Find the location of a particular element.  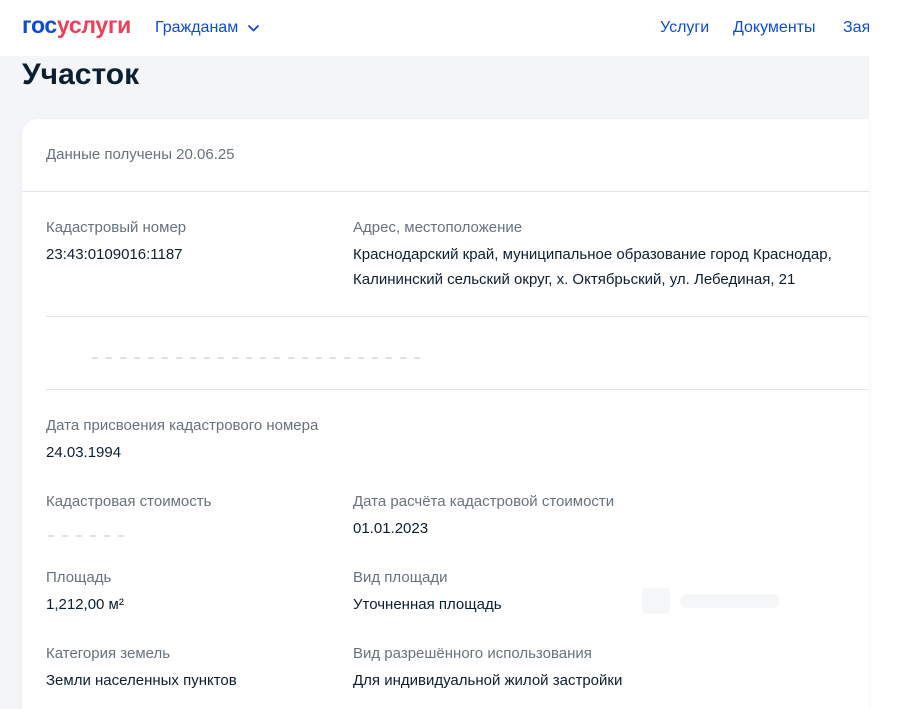

assign-date-label: Дата присвоения кадастрового номера is located at coordinates (182, 425).